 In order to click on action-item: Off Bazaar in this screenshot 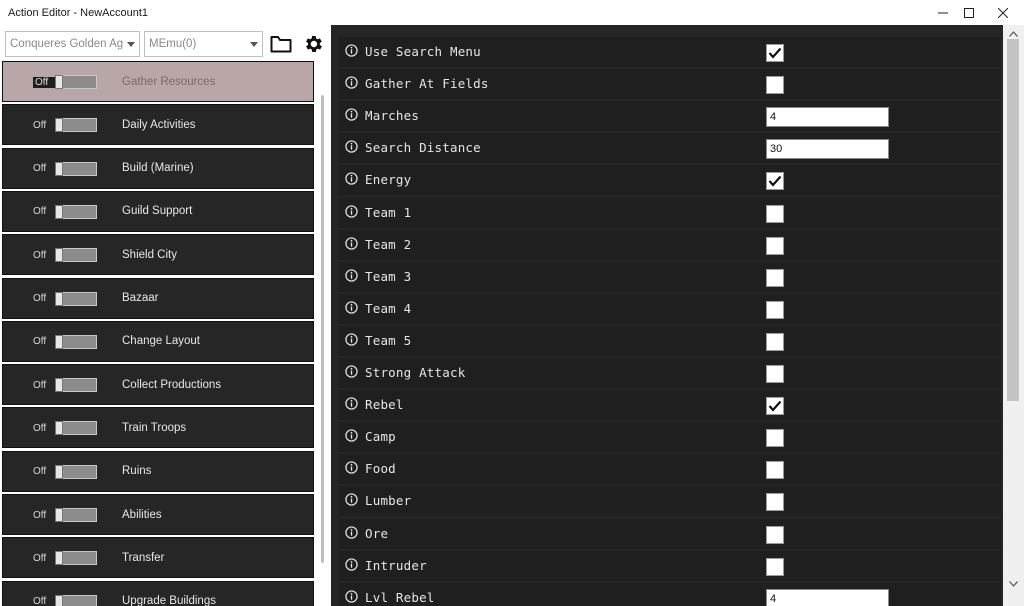, I will do `click(158, 298)`.